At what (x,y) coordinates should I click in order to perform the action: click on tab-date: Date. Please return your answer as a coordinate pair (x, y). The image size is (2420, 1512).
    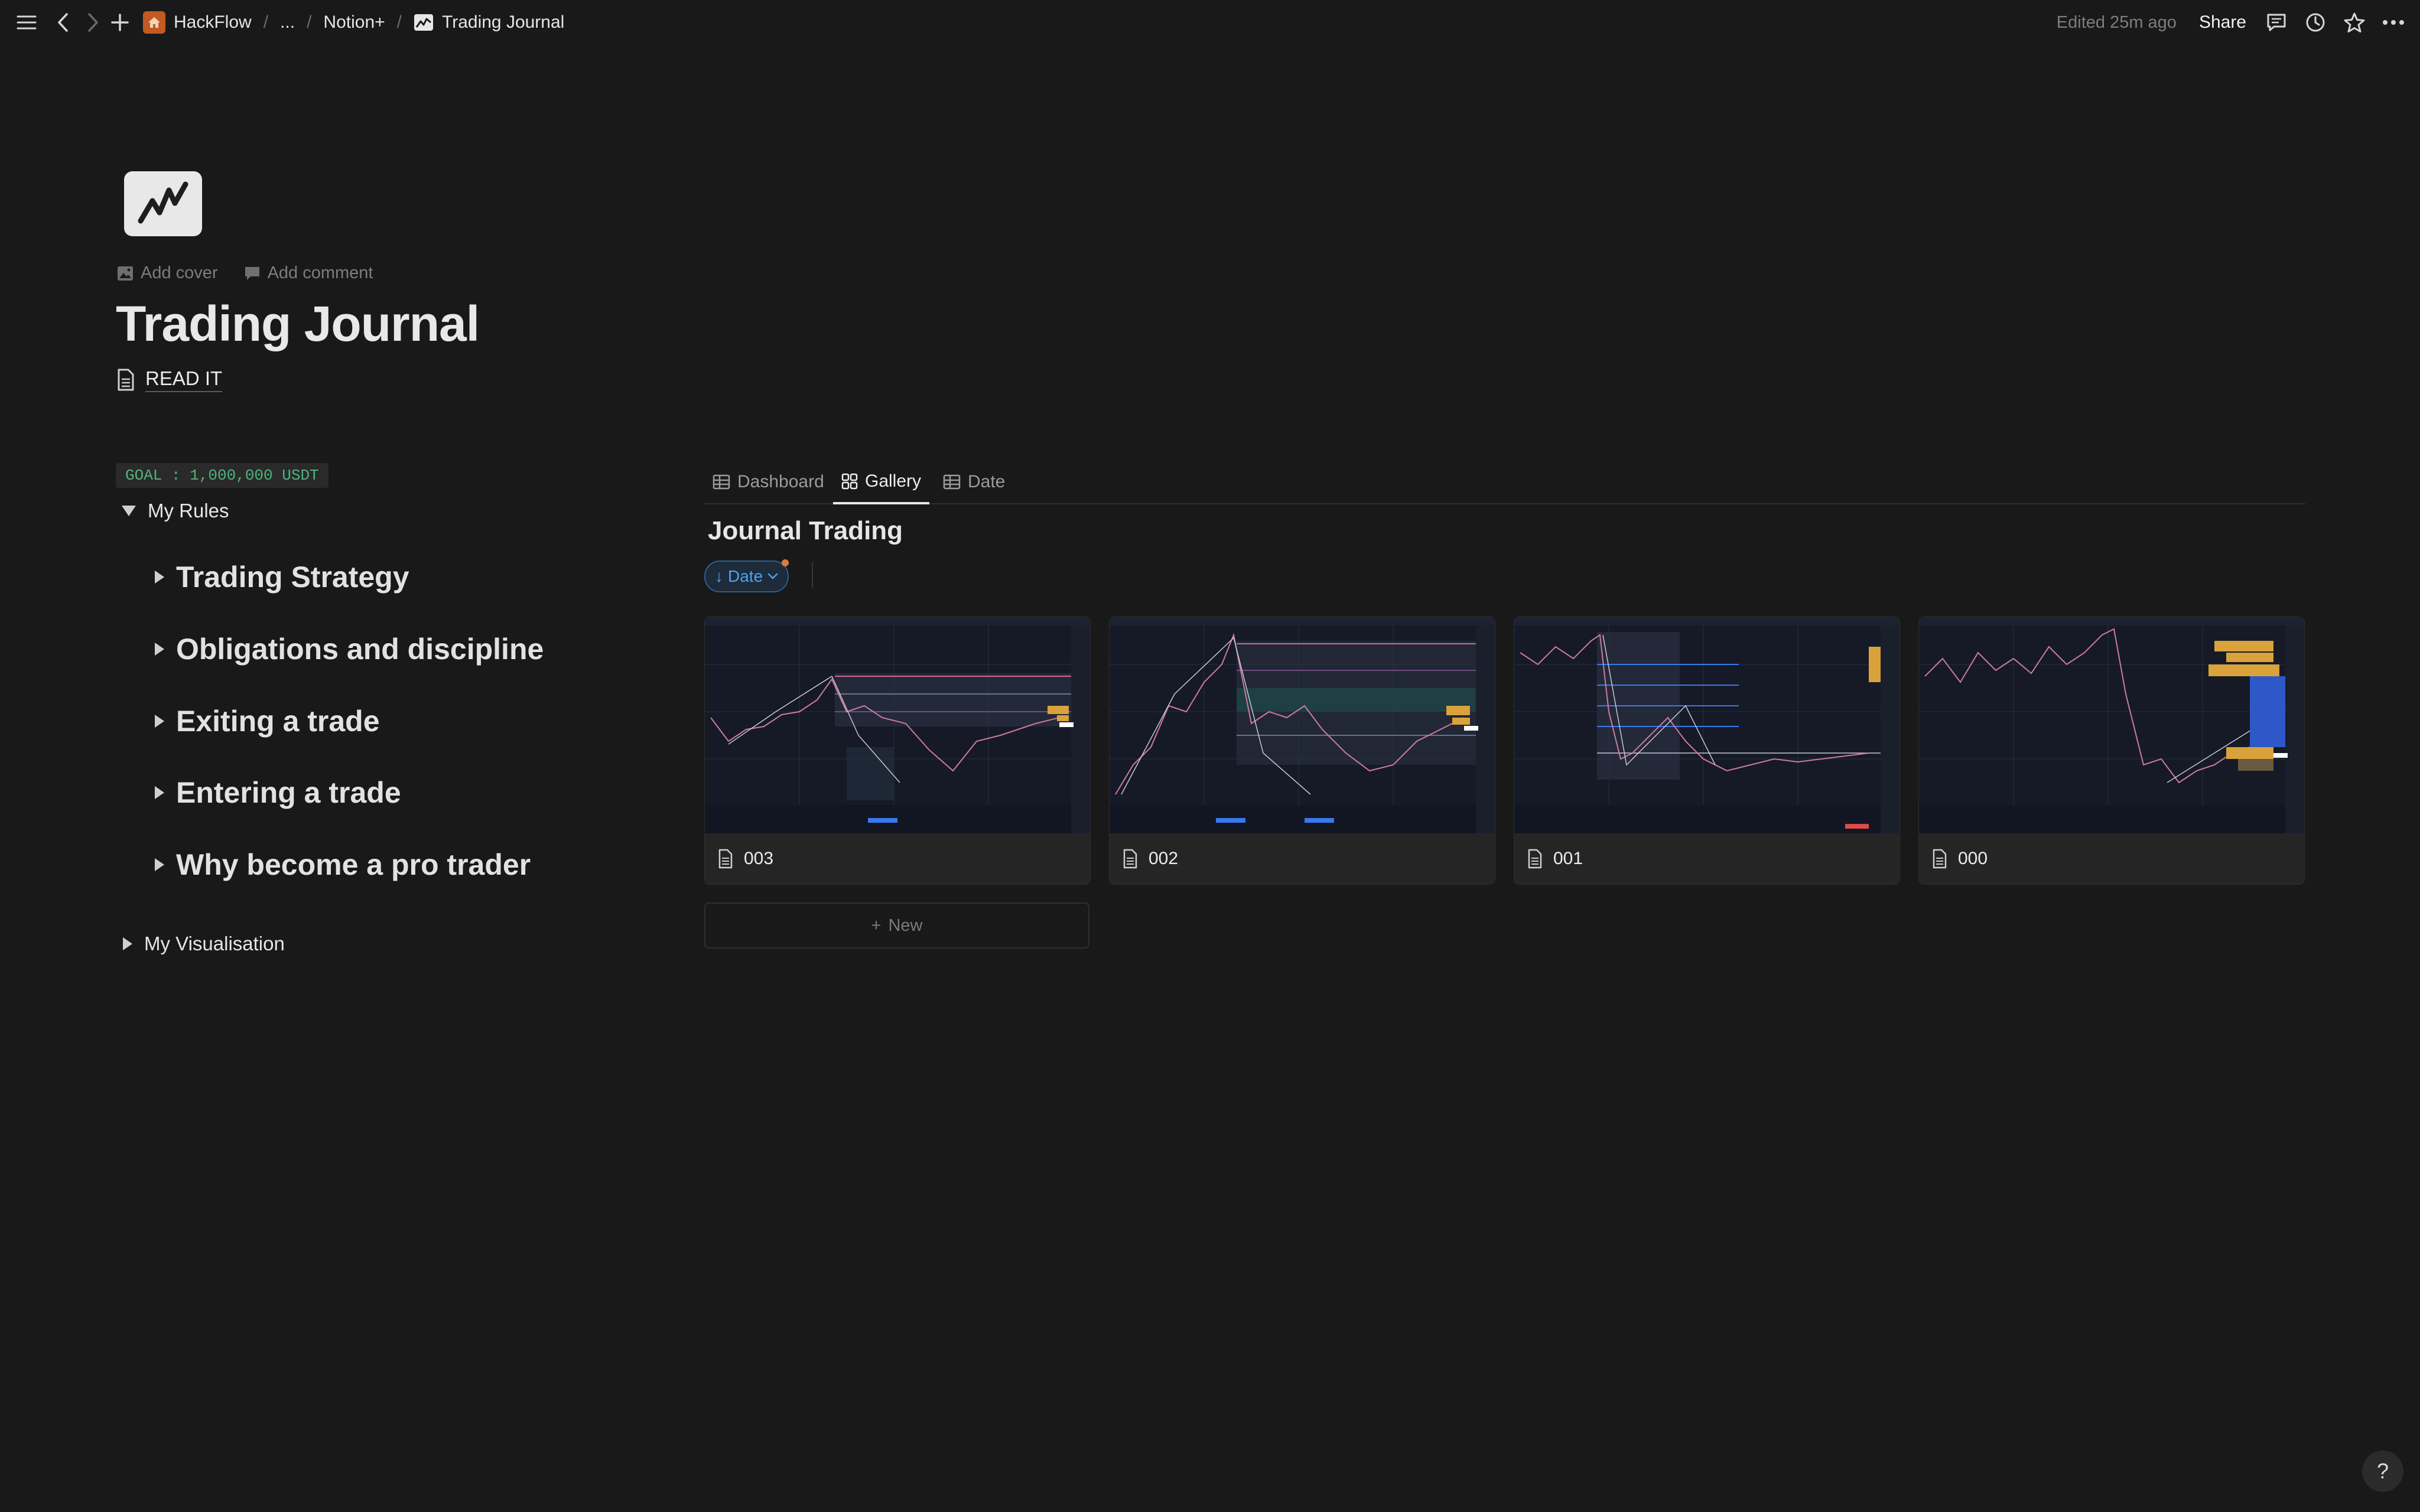
    Looking at the image, I should click on (974, 482).